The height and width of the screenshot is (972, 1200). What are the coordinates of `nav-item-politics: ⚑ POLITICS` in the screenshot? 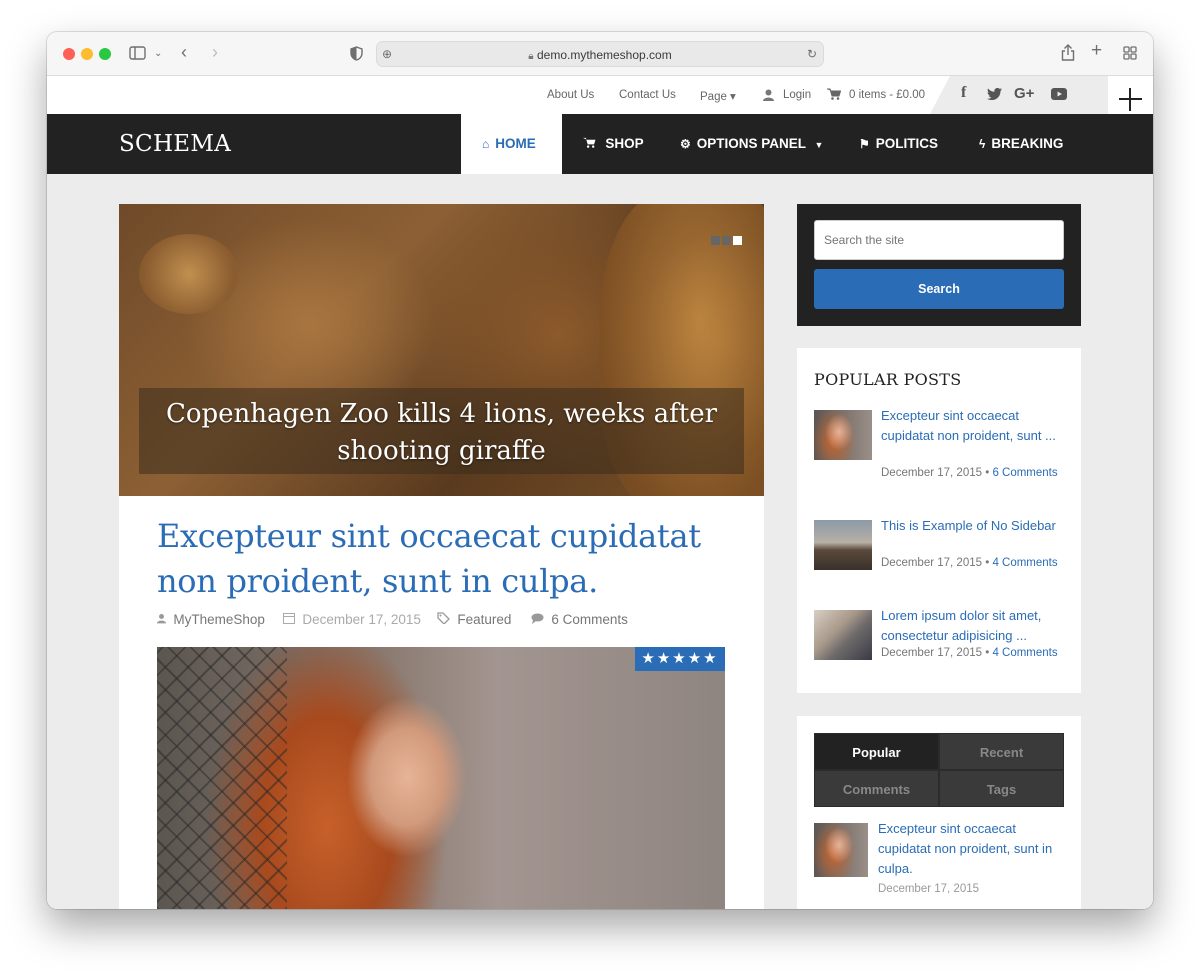 It's located at (898, 143).